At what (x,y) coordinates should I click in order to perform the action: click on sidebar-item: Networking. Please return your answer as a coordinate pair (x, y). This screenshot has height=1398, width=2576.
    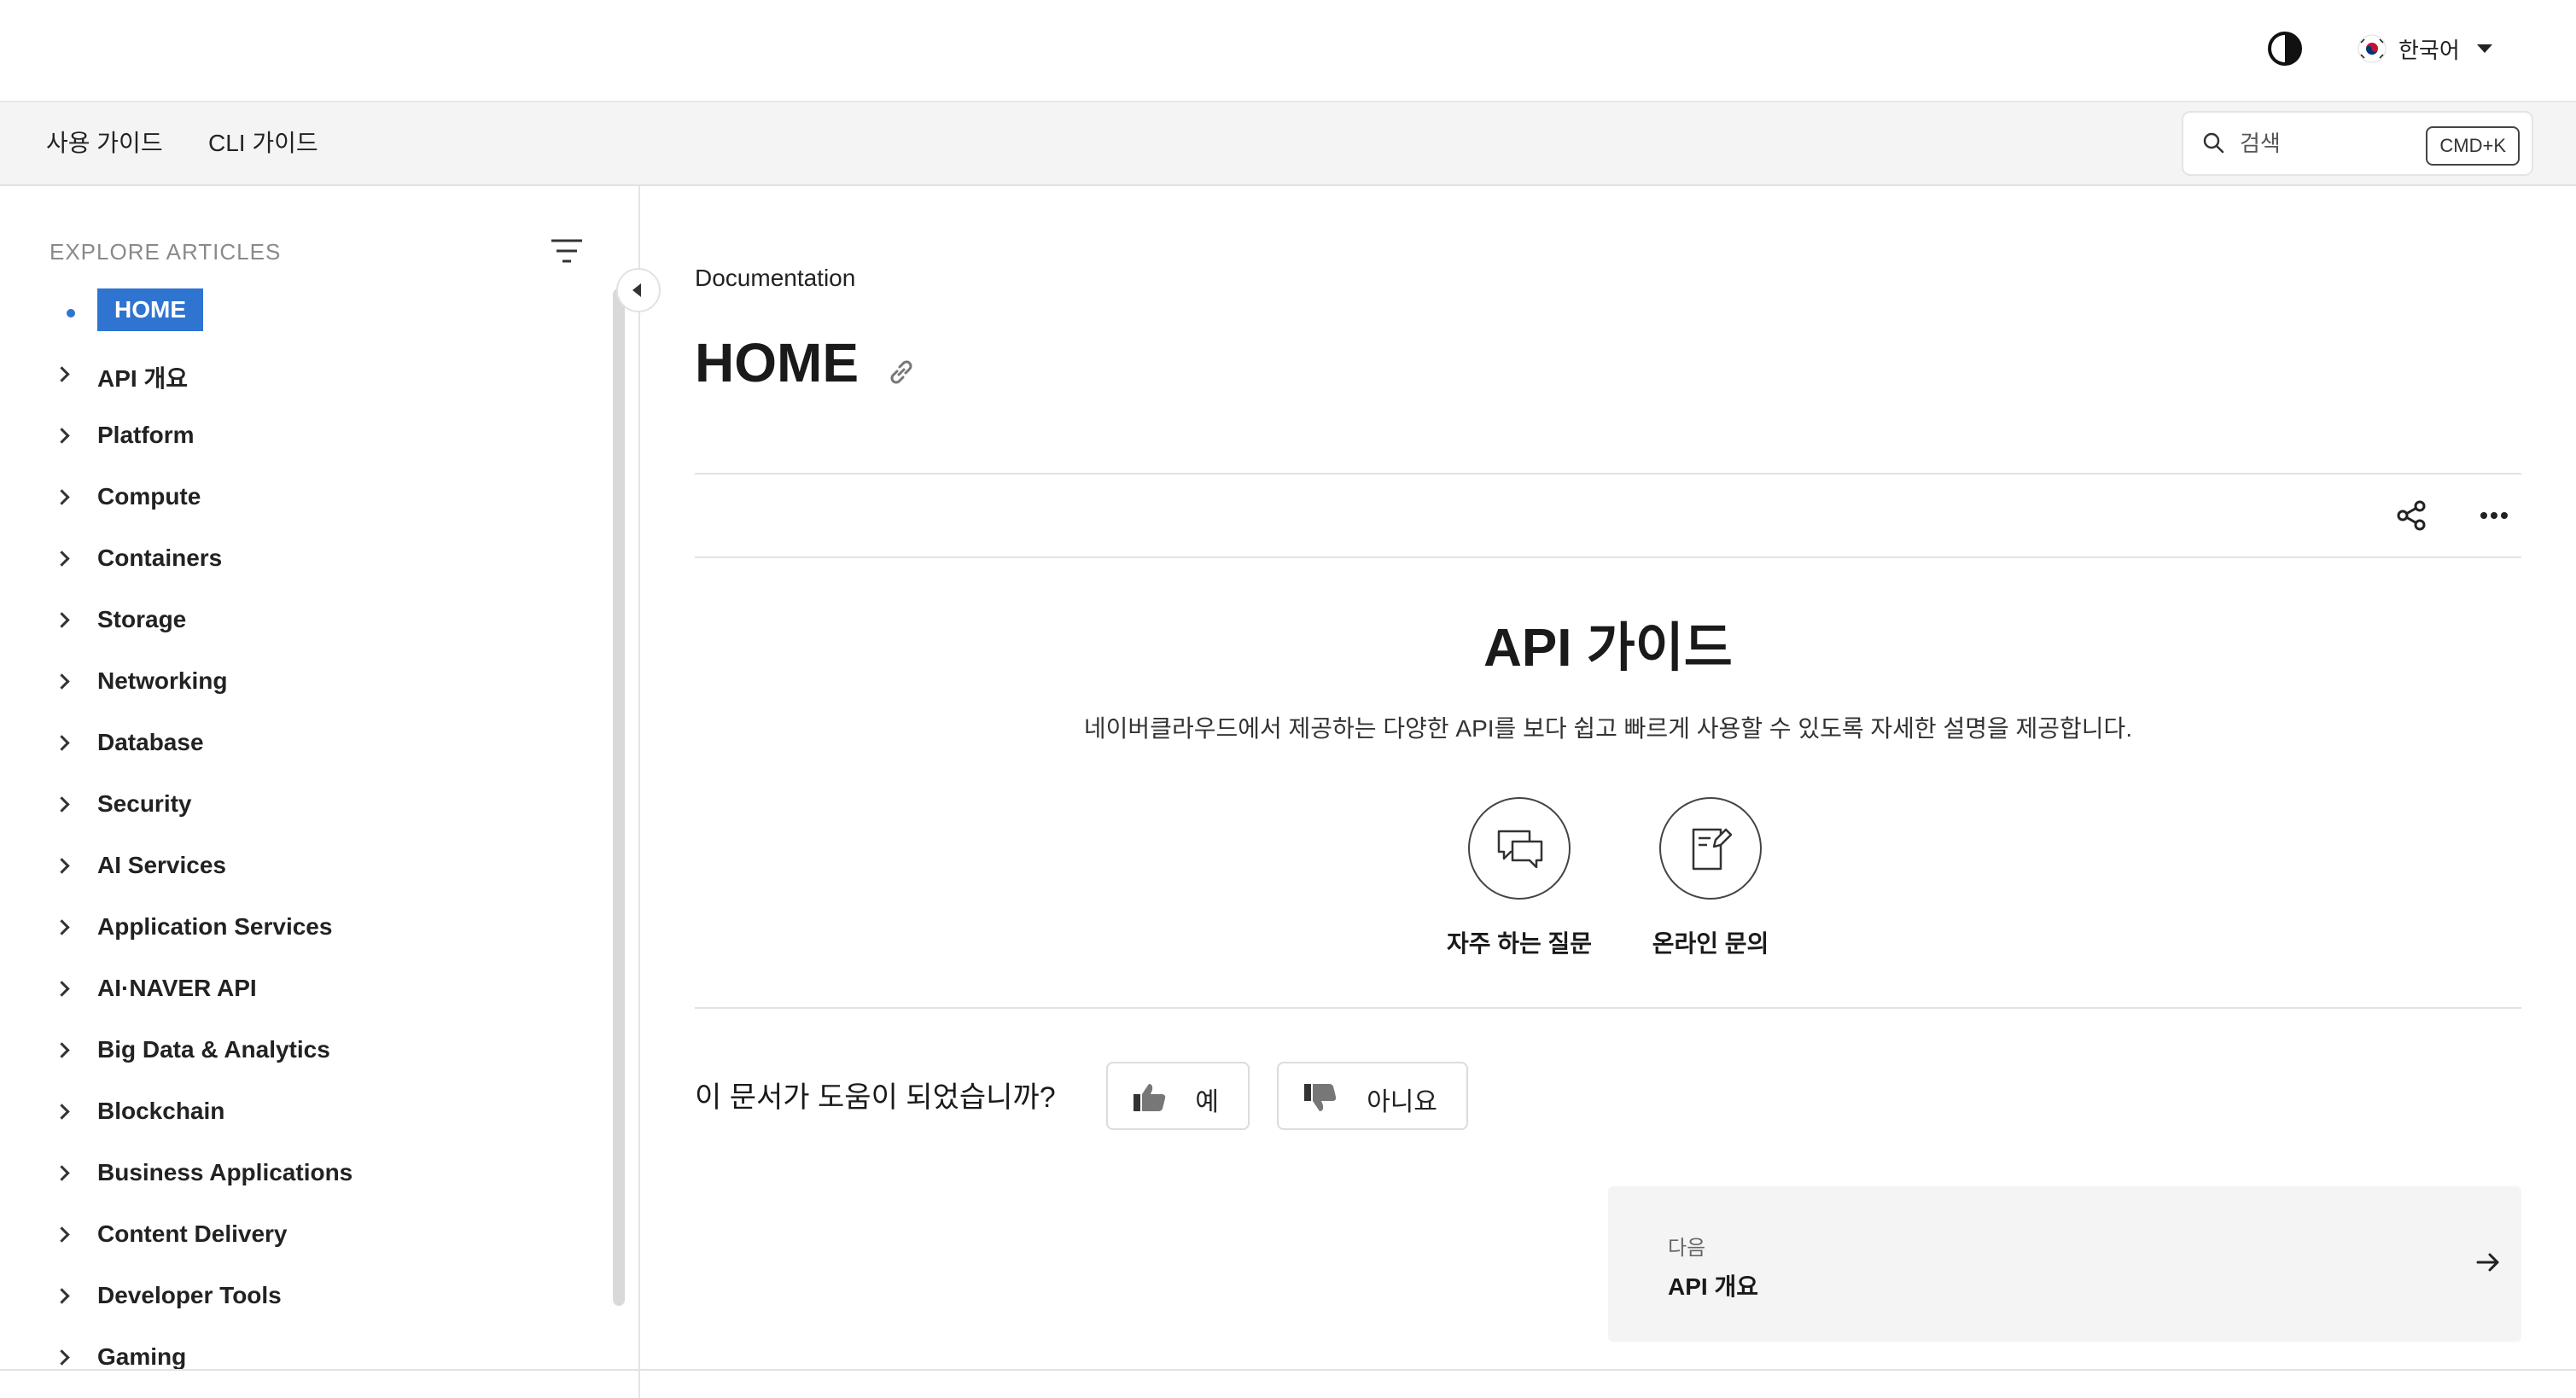
    Looking at the image, I should click on (298, 681).